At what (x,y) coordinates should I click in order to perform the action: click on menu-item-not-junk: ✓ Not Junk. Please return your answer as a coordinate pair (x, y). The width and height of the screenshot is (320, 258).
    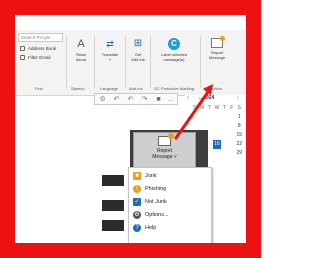
    Looking at the image, I should click on (170, 202).